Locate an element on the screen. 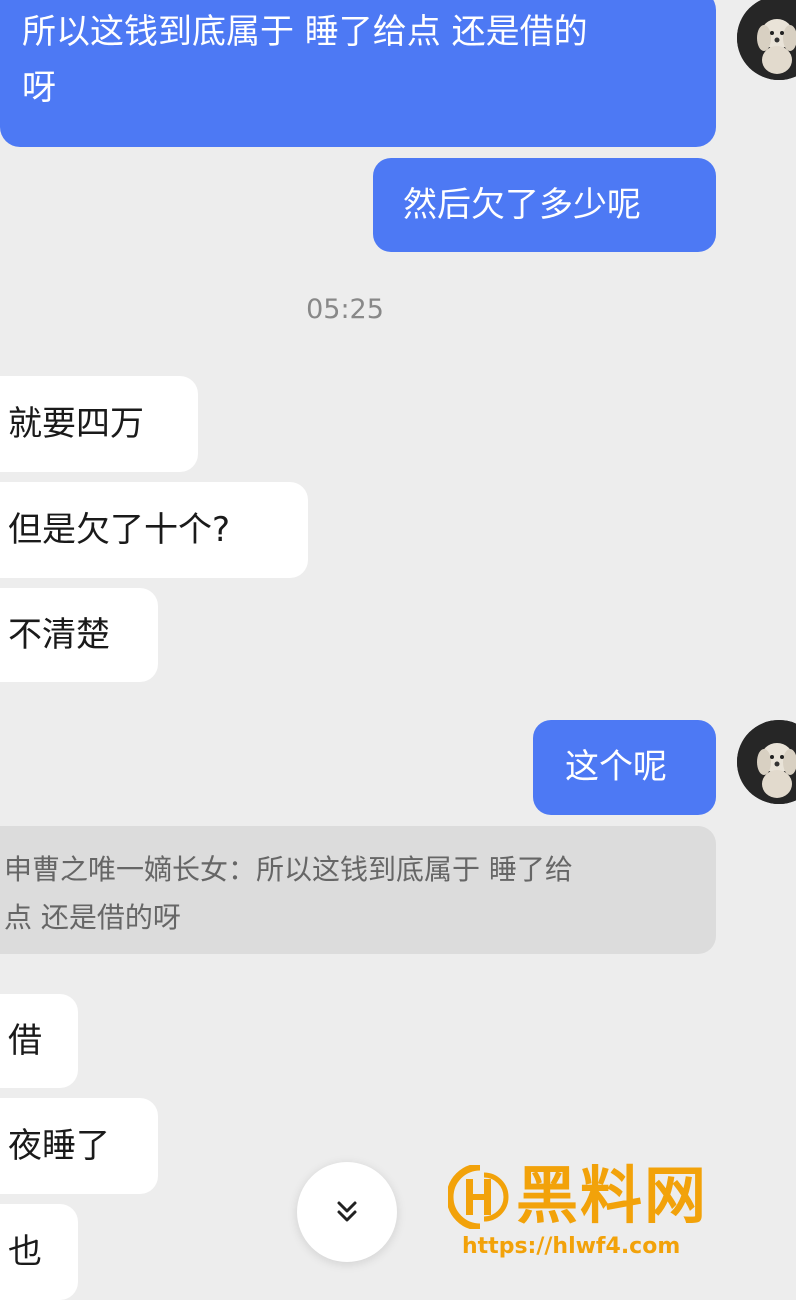  incoming-message: 也 is located at coordinates (39, 1252).